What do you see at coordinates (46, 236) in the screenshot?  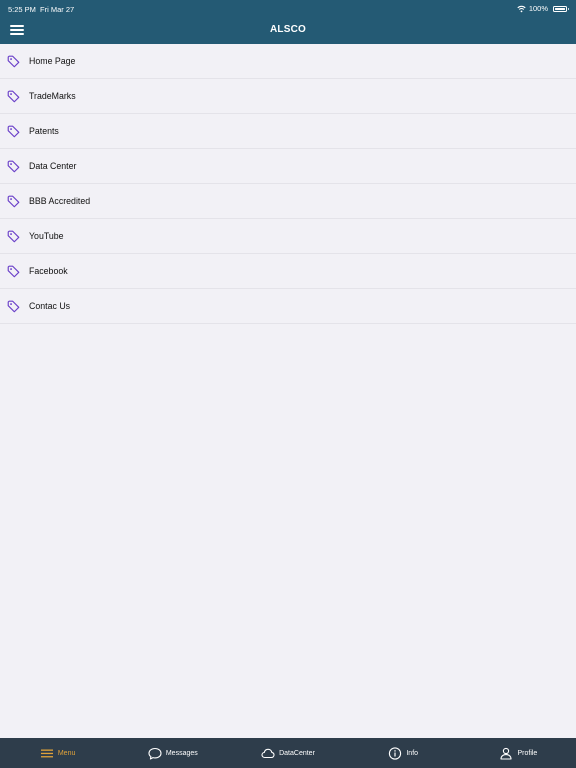 I see `menu-item-label: YouTube` at bounding box center [46, 236].